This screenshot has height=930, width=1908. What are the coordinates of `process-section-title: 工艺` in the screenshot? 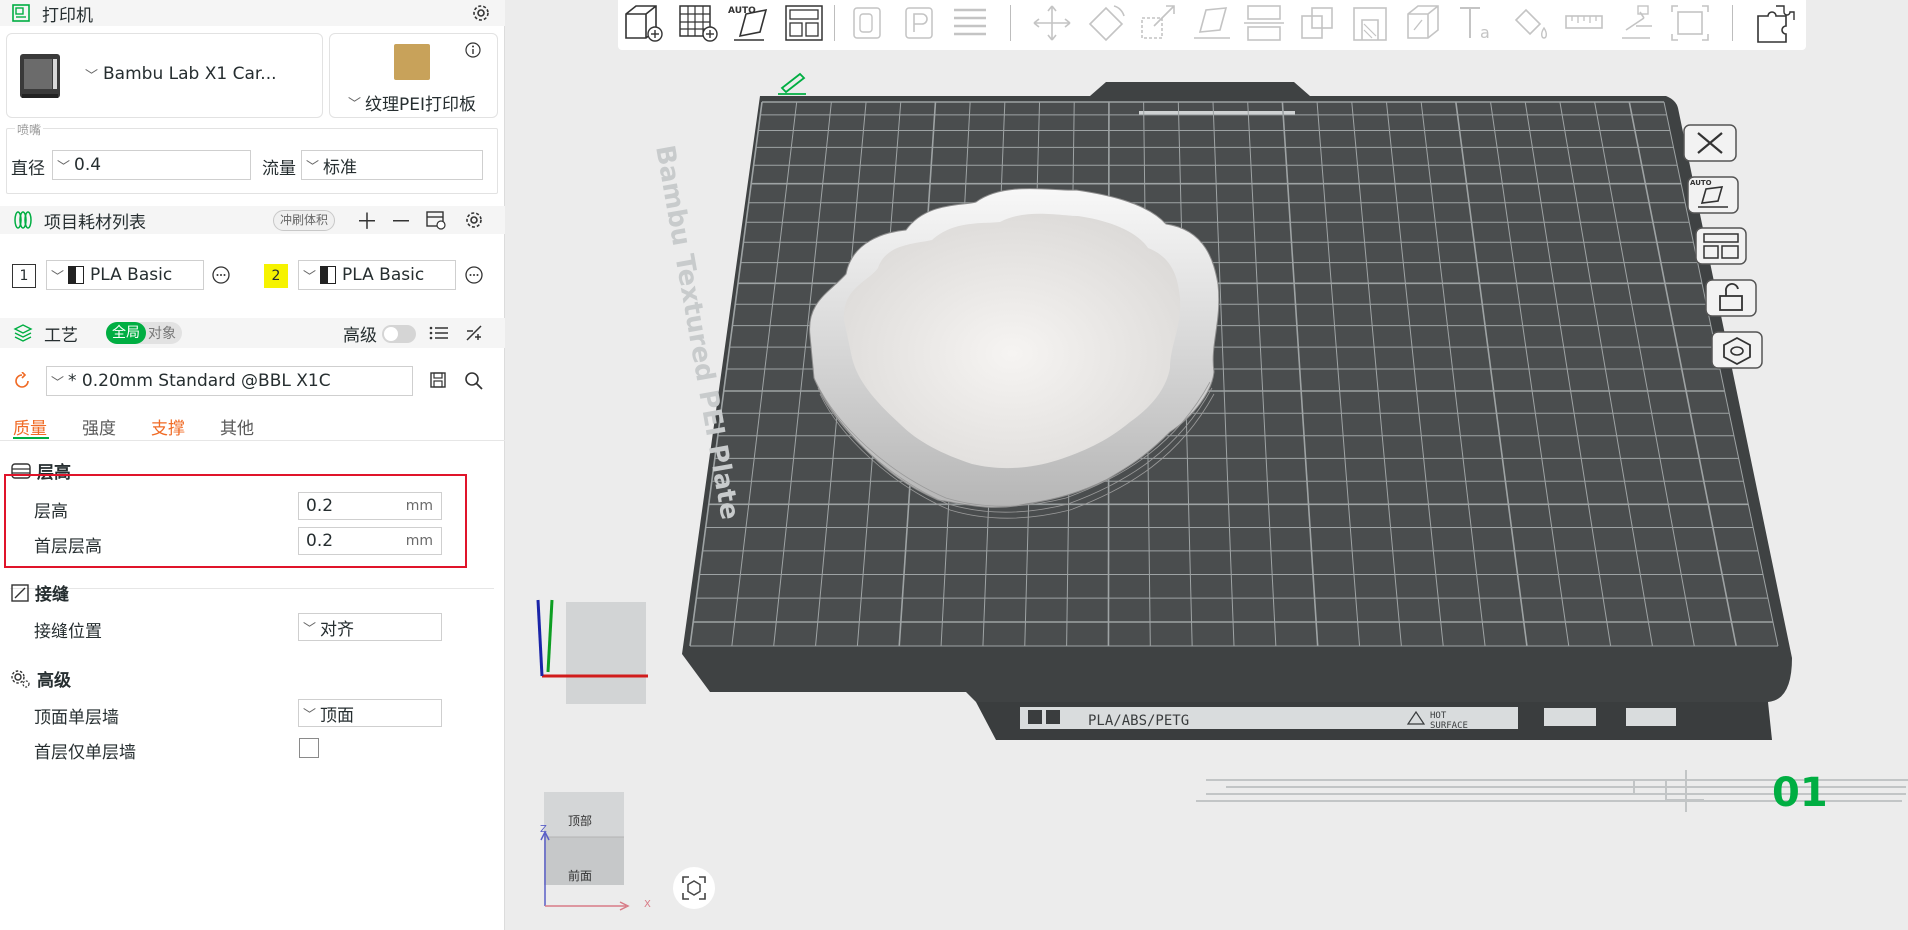 It's located at (61, 335).